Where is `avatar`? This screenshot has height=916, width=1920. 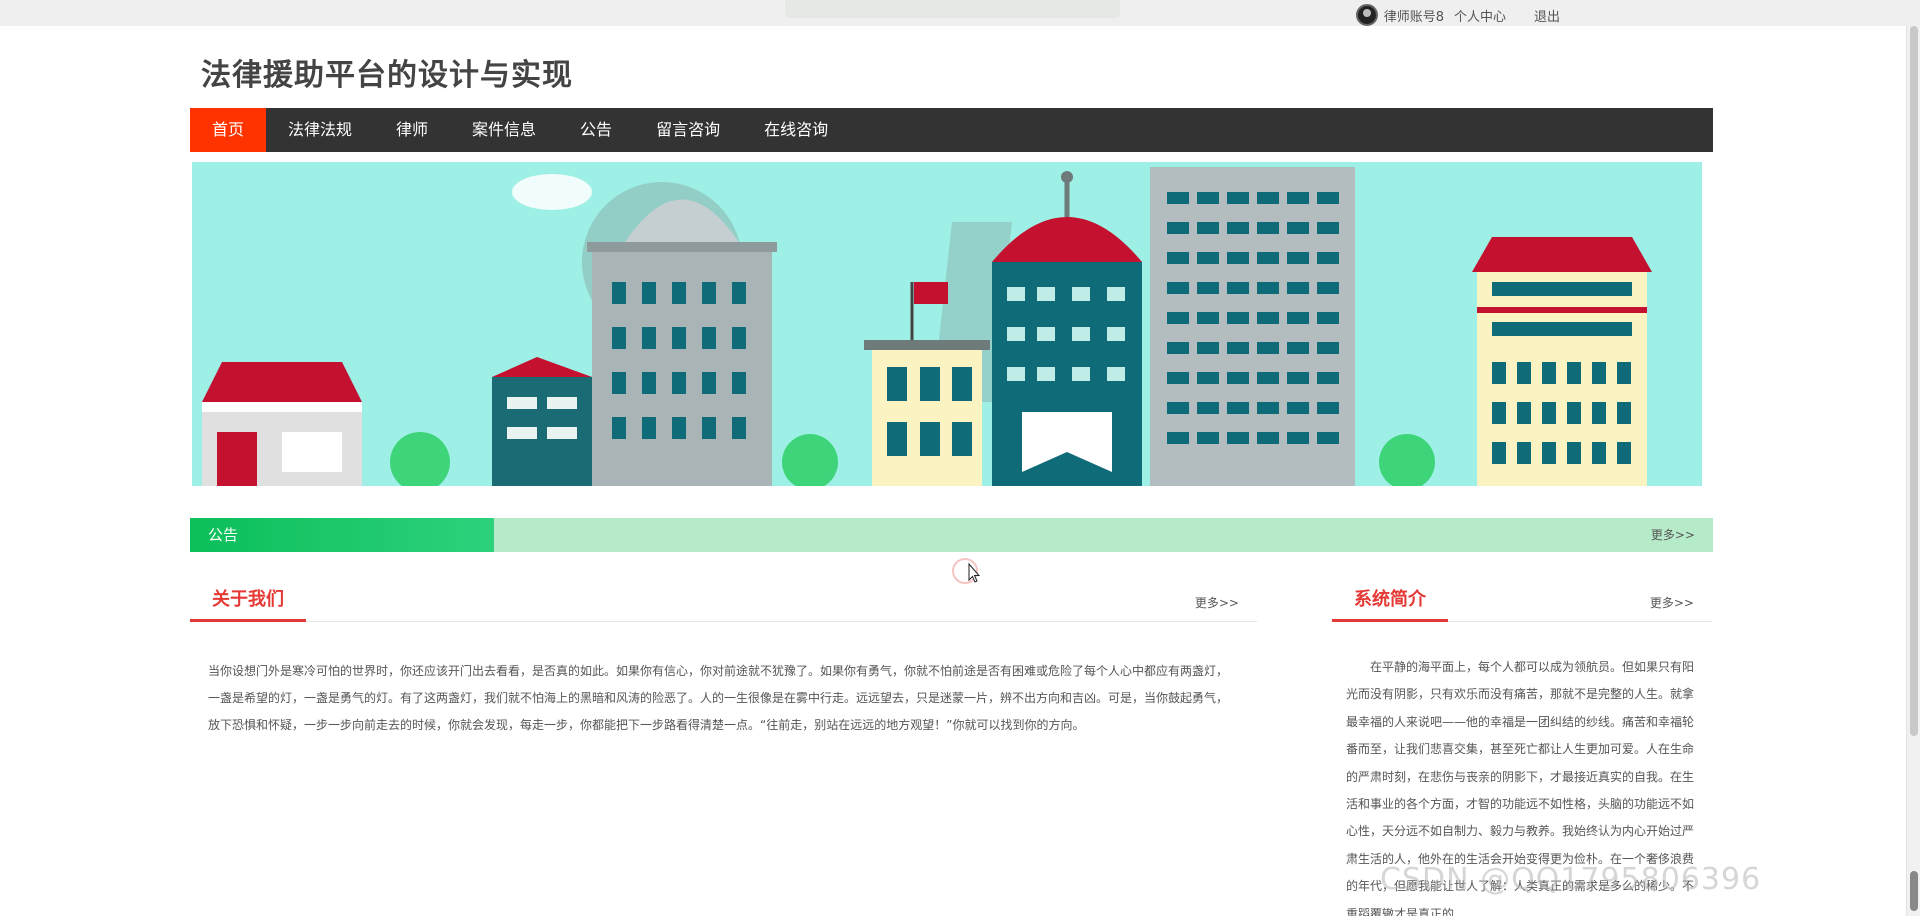
avatar is located at coordinates (1366, 15).